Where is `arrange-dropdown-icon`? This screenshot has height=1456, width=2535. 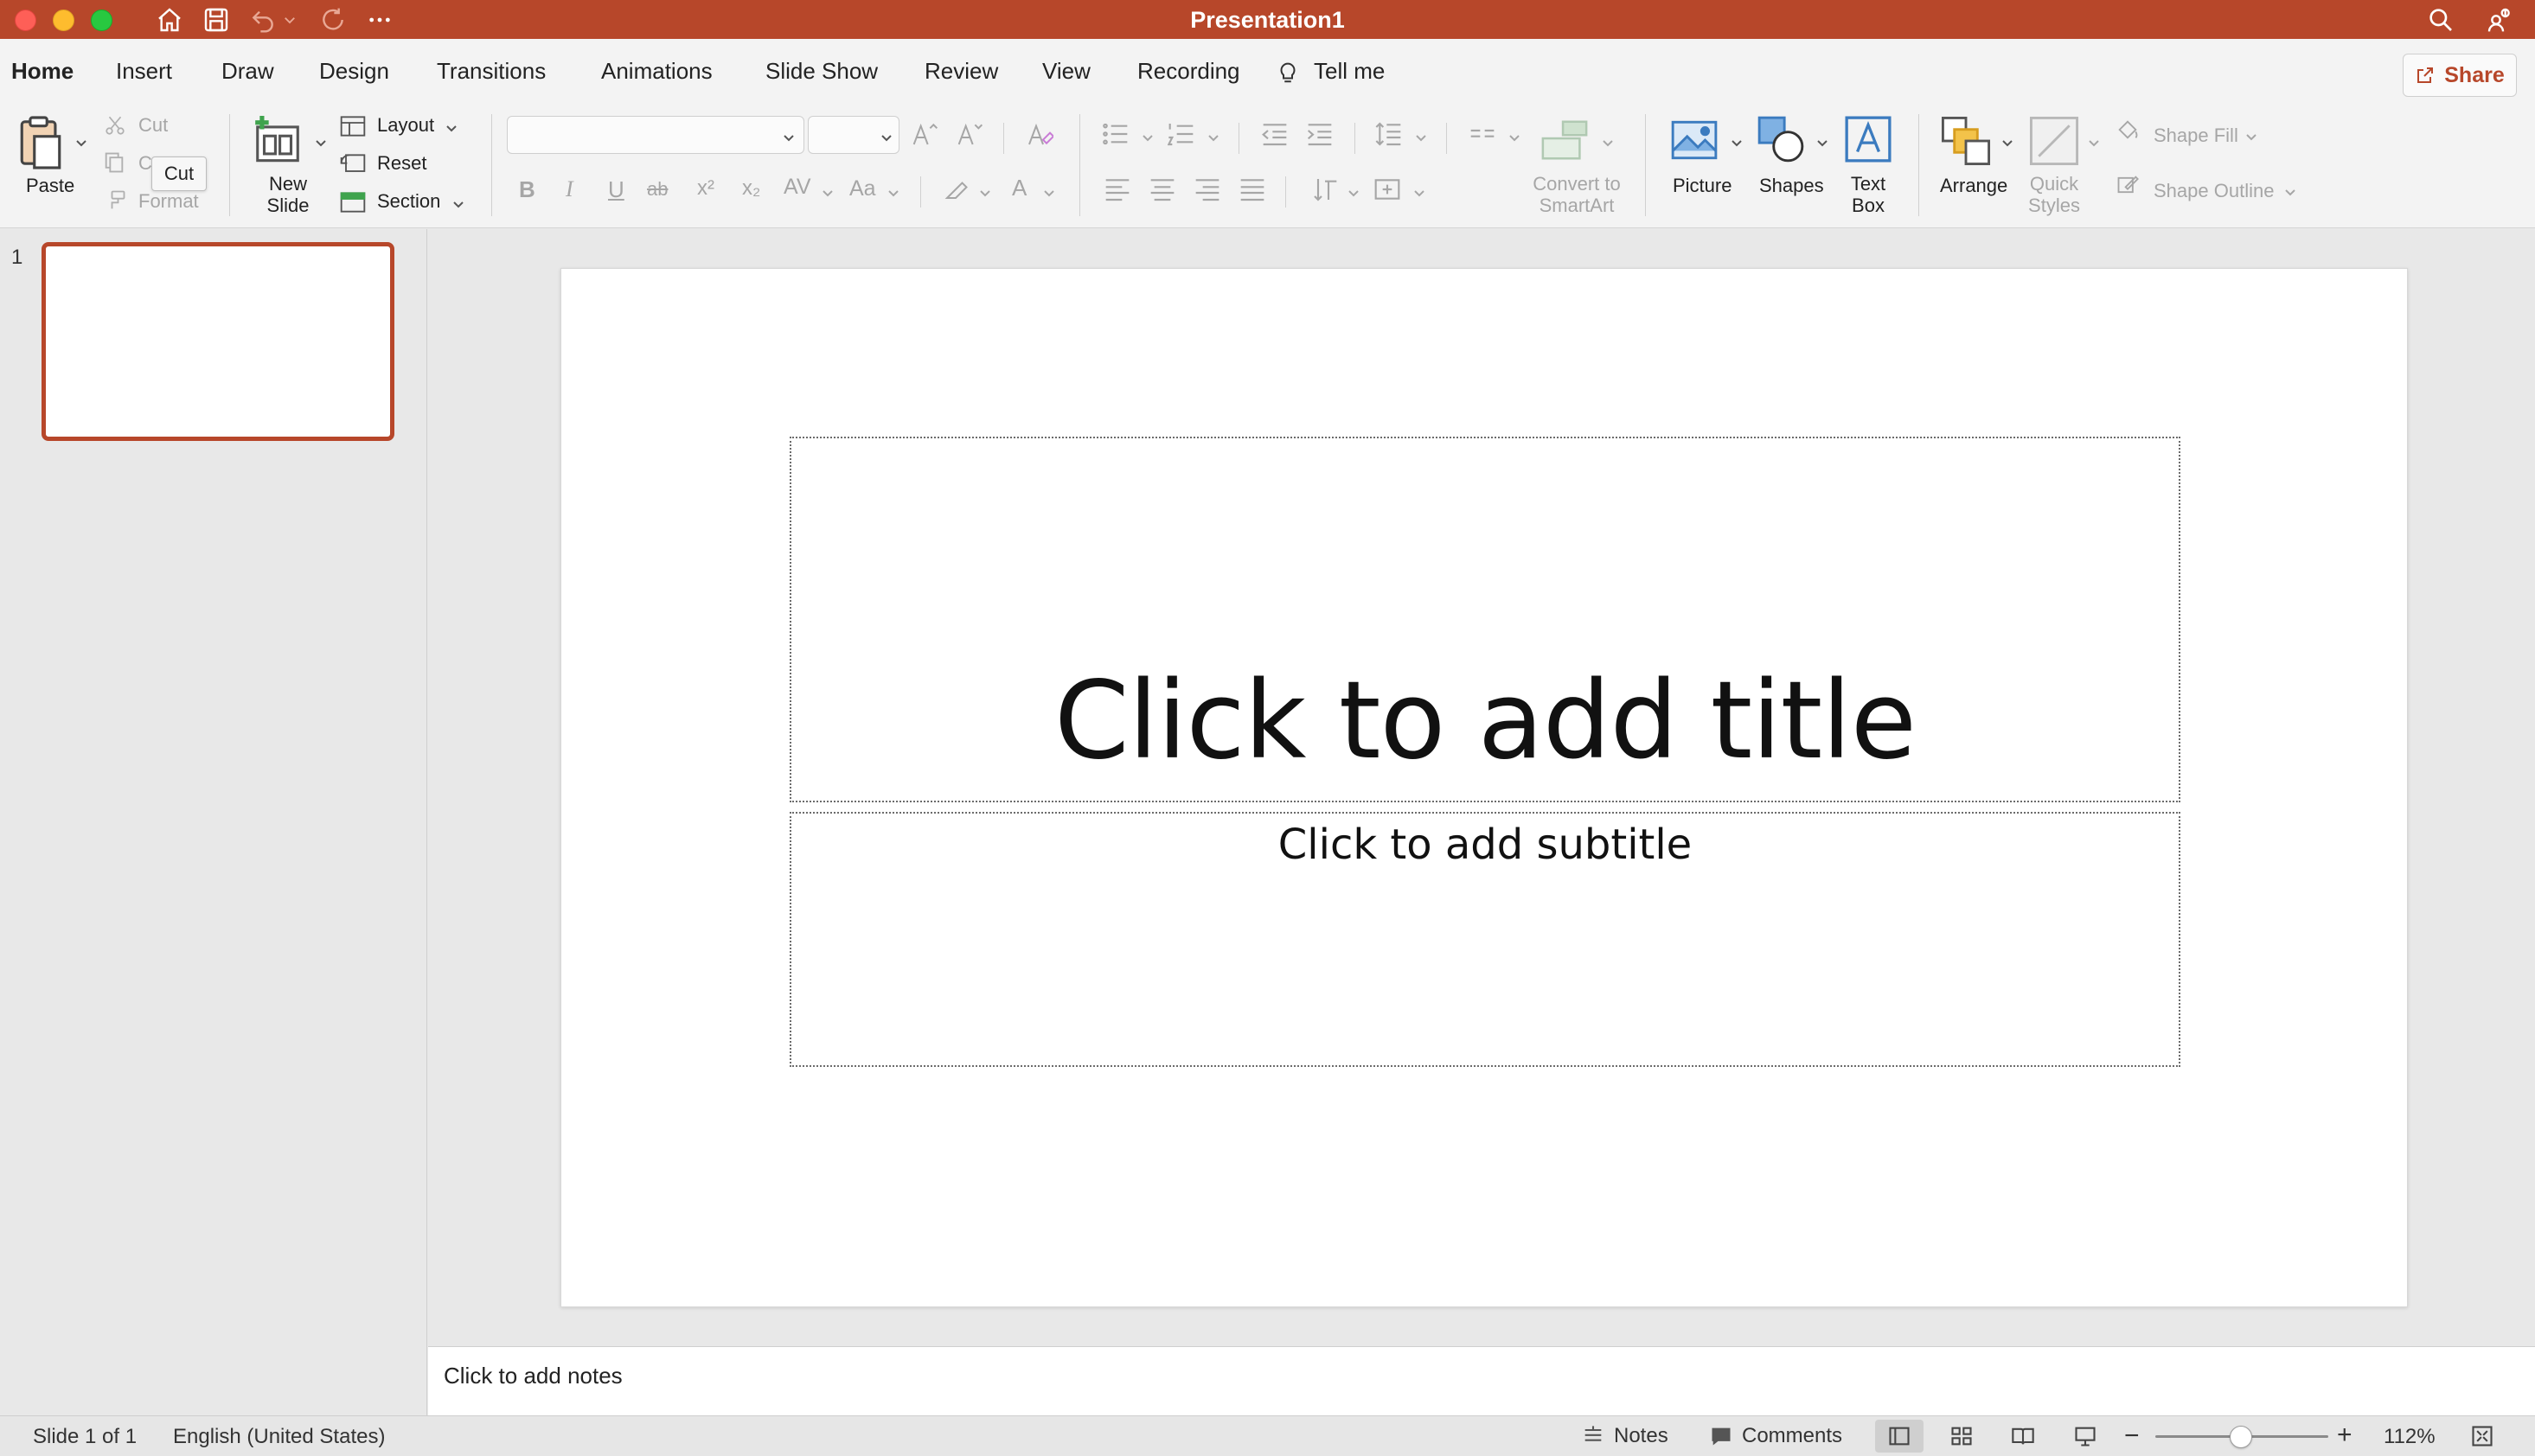 arrange-dropdown-icon is located at coordinates (2007, 142).